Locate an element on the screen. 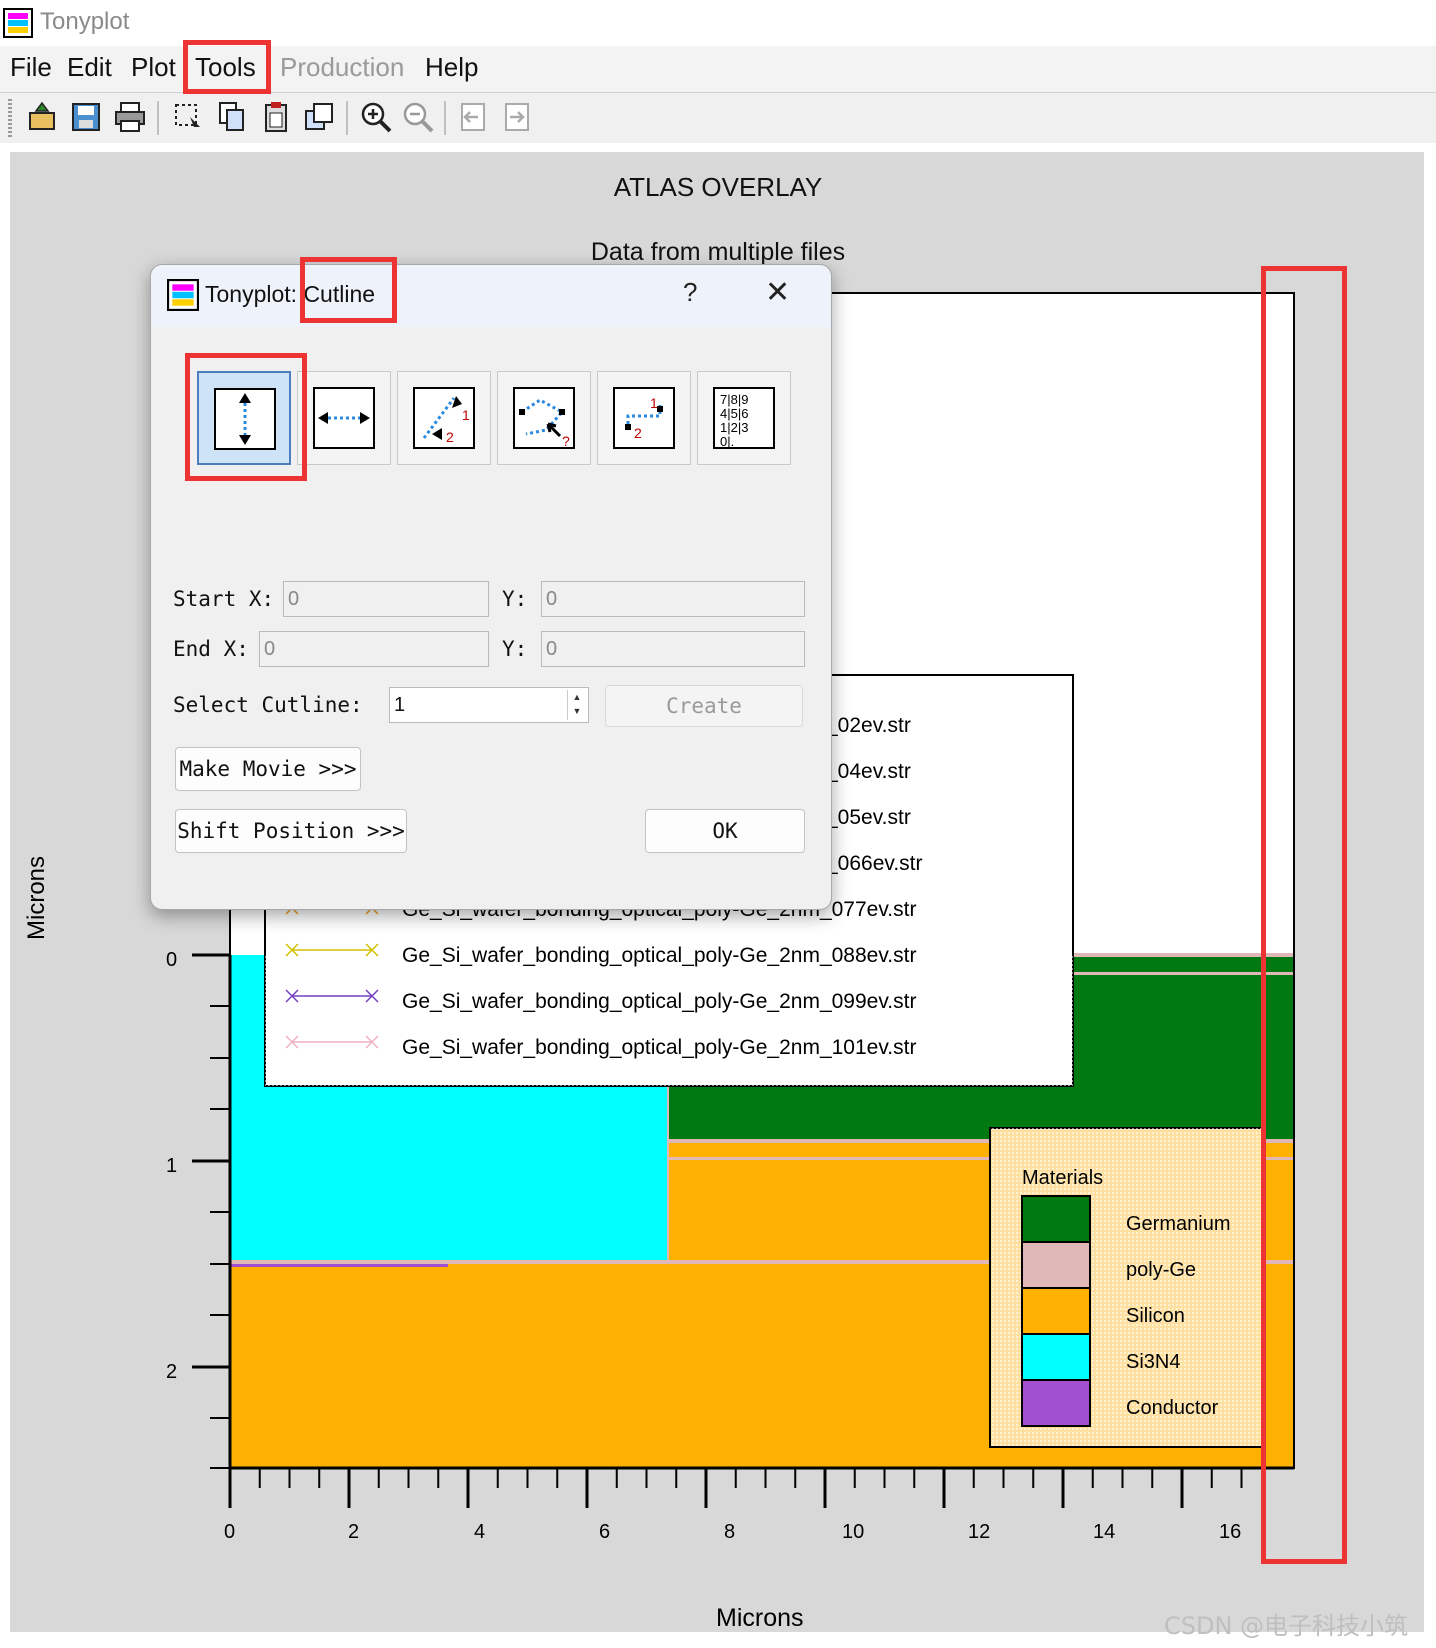 This screenshot has height=1648, width=1436. highlight-tools-menu is located at coordinates (227, 67).